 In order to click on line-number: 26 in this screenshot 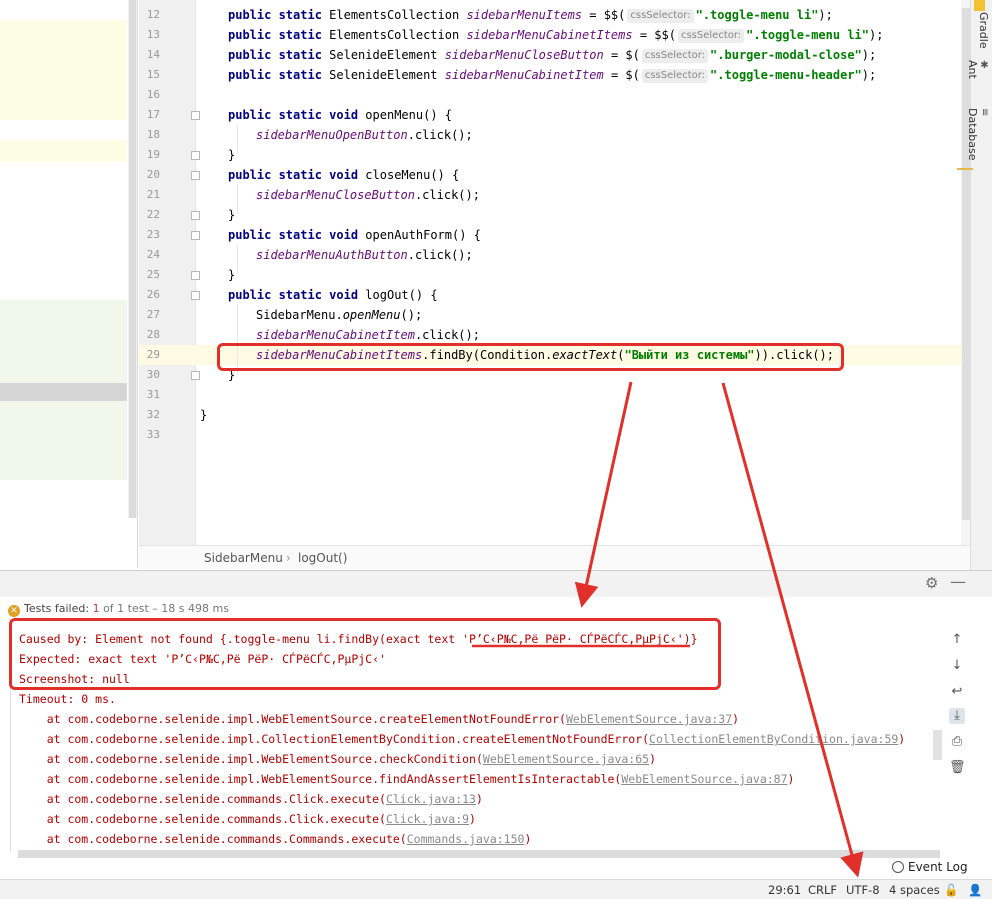, I will do `click(153, 294)`.